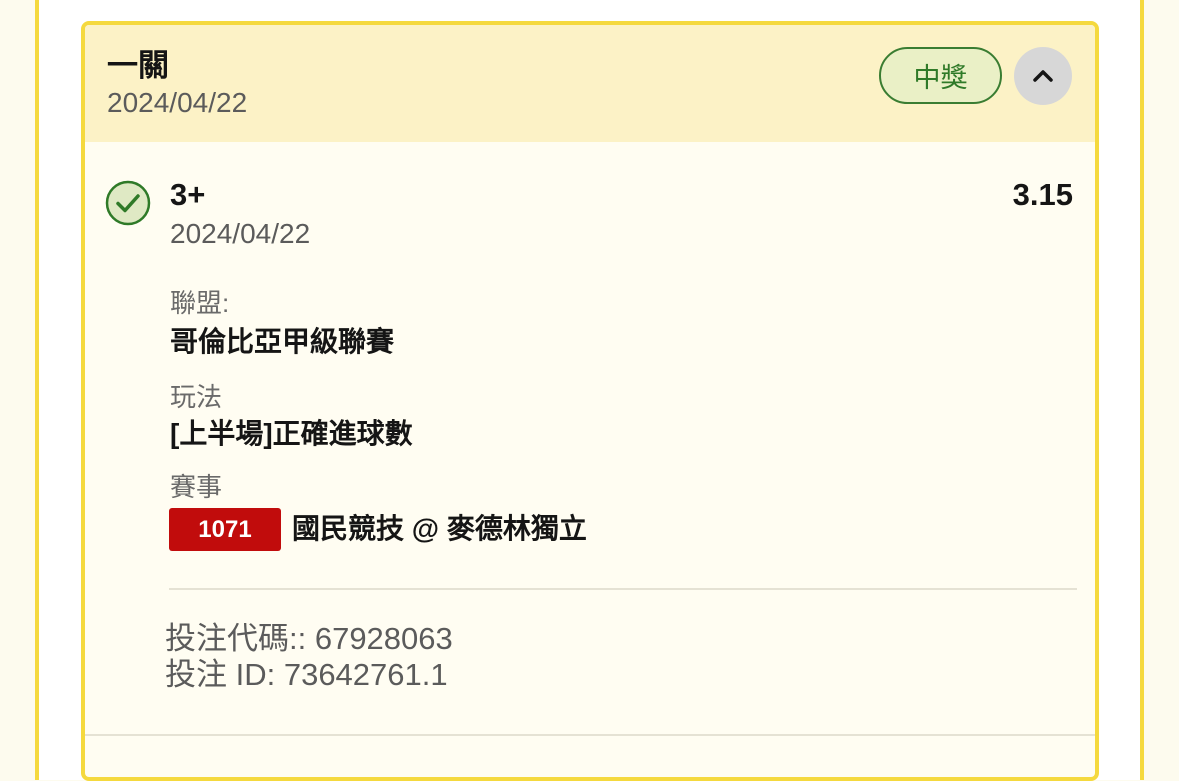  Describe the element at coordinates (240, 233) in the screenshot. I see `selection-date: 2024/04/22` at that location.